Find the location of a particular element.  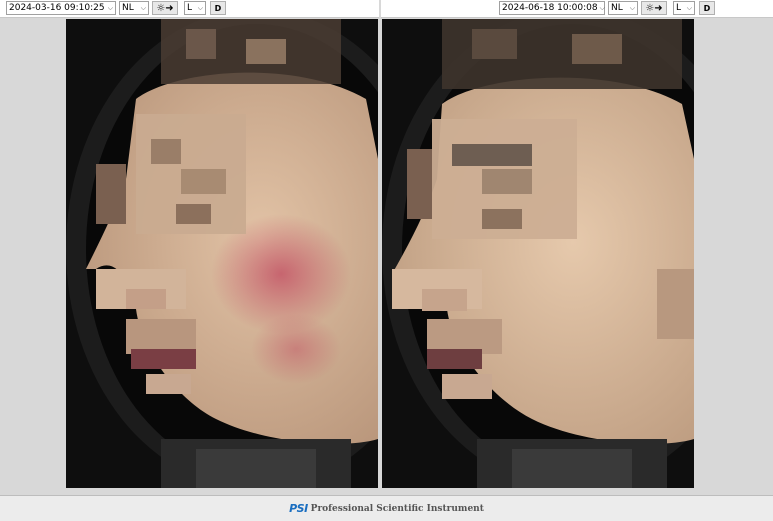

left-light-toggle-button: ☼➜ is located at coordinates (165, 8).